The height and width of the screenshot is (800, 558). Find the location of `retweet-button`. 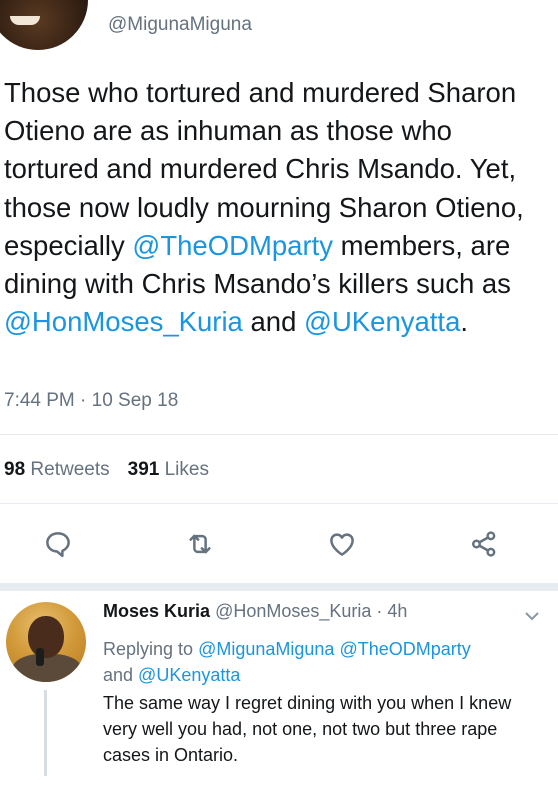

retweet-button is located at coordinates (200, 544).